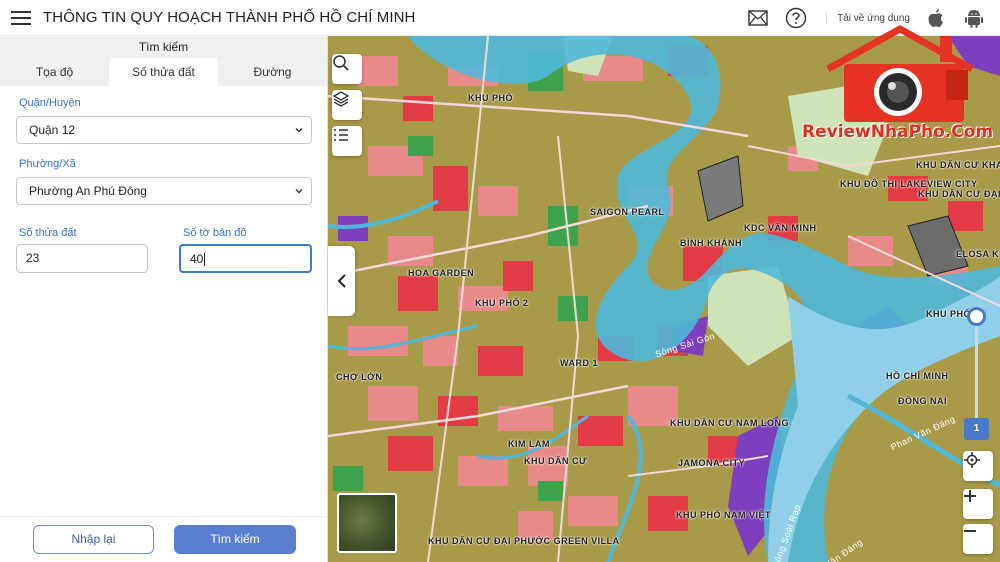 This screenshot has width=1000, height=562. I want to click on locate-button, so click(978, 466).